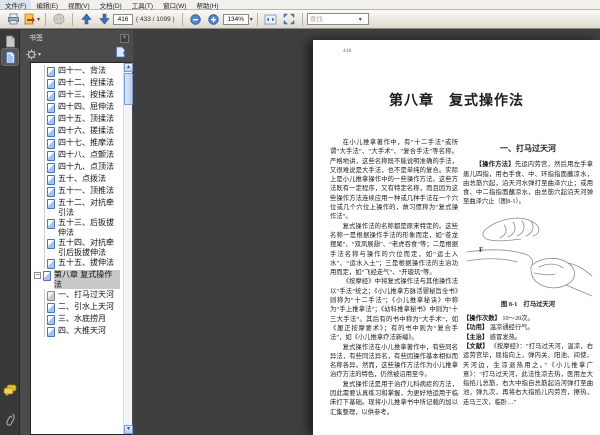 The height and width of the screenshot is (435, 600). Describe the element at coordinates (360, 19) in the screenshot. I see `search-dropdown-icon: ▾` at that location.